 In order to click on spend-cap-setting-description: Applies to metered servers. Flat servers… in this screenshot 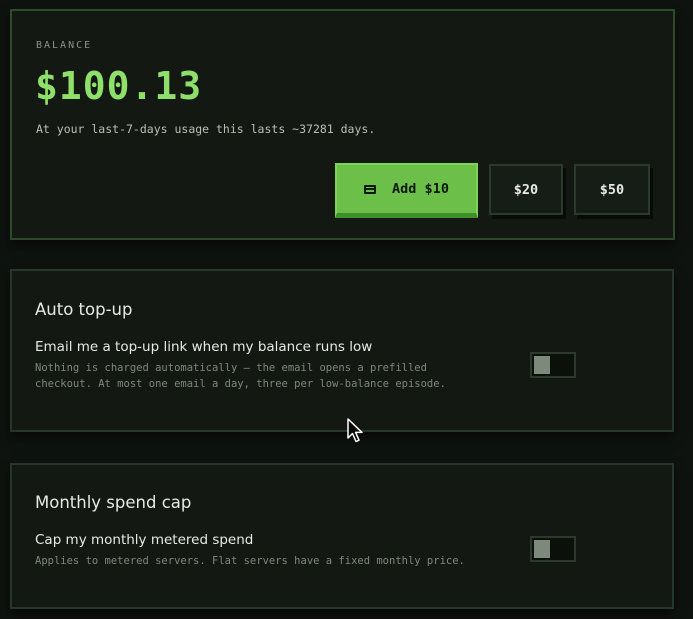, I will do `click(250, 561)`.